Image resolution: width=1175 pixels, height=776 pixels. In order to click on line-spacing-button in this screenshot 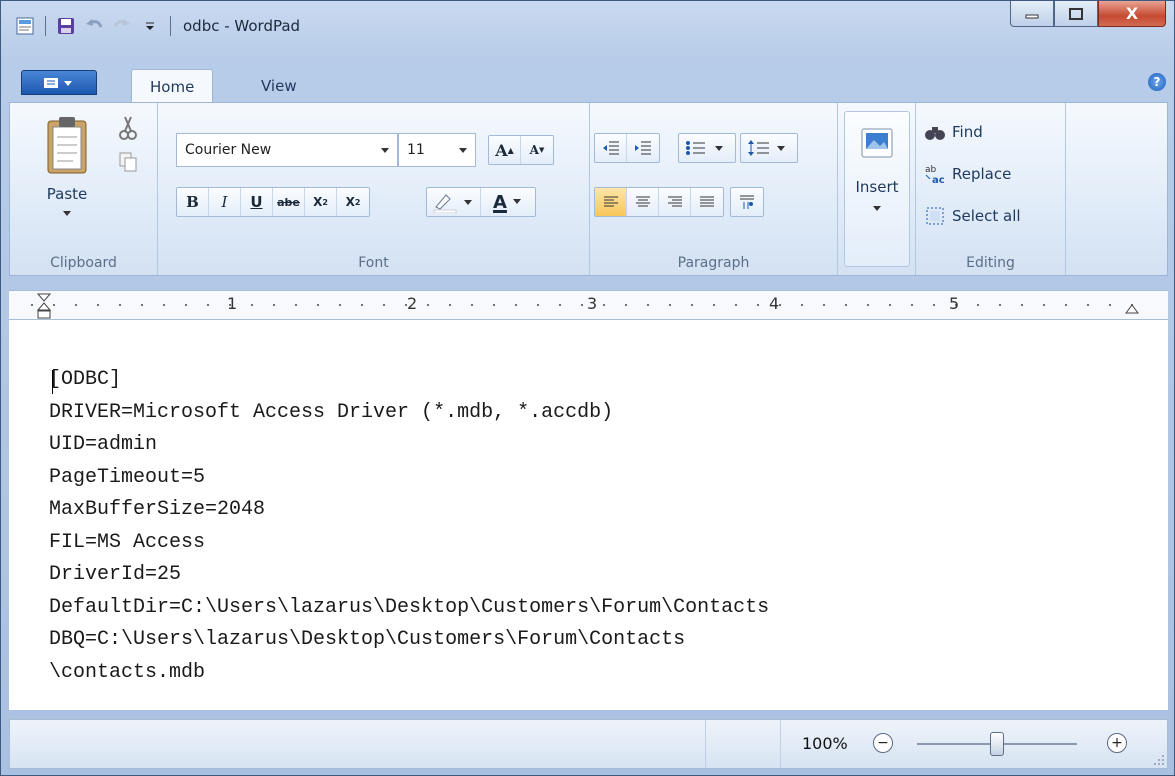, I will do `click(769, 148)`.